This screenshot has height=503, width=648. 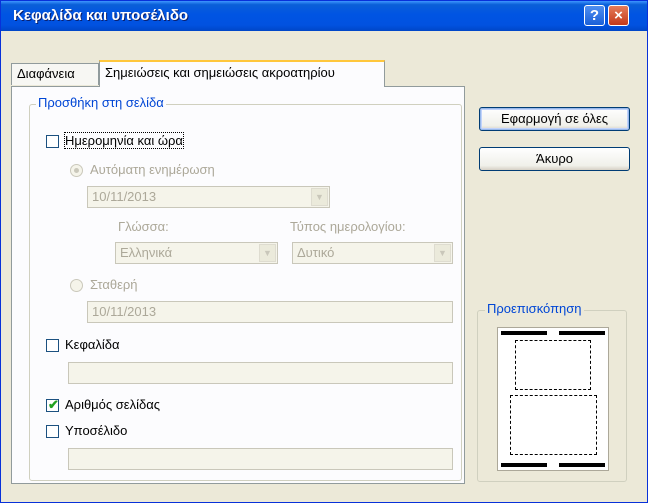 What do you see at coordinates (101, 15) in the screenshot?
I see `window-title: Κεφαλίδα και υποσέλιδο` at bounding box center [101, 15].